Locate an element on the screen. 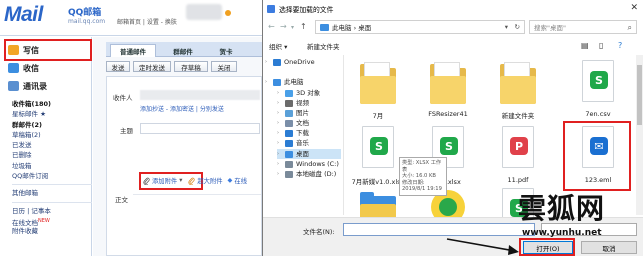  view-options-icon: ▤ is located at coordinates (585, 45).